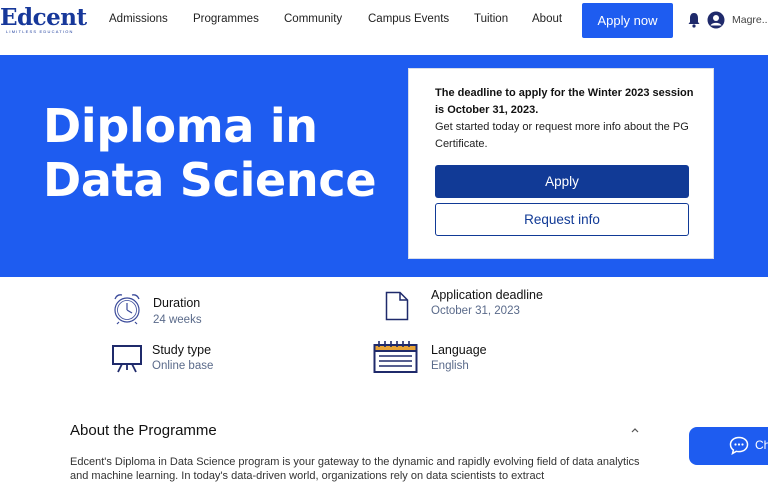  I want to click on request-info-button: Request info, so click(562, 219).